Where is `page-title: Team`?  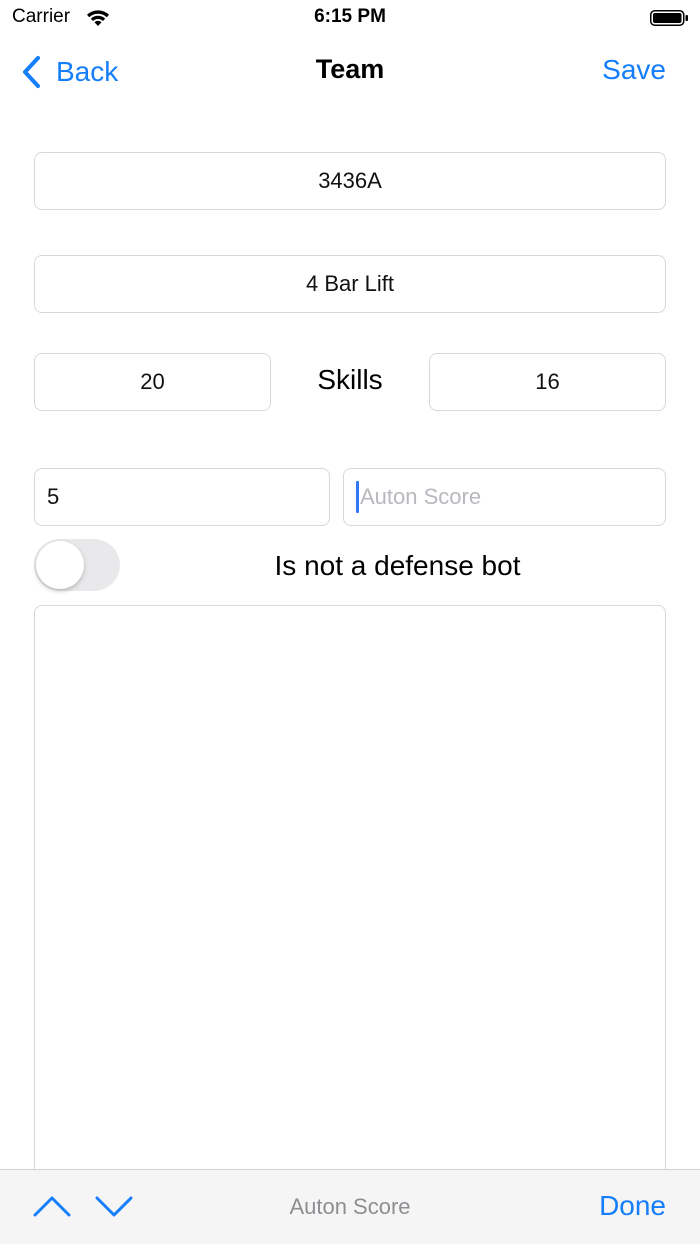
page-title: Team is located at coordinates (350, 69).